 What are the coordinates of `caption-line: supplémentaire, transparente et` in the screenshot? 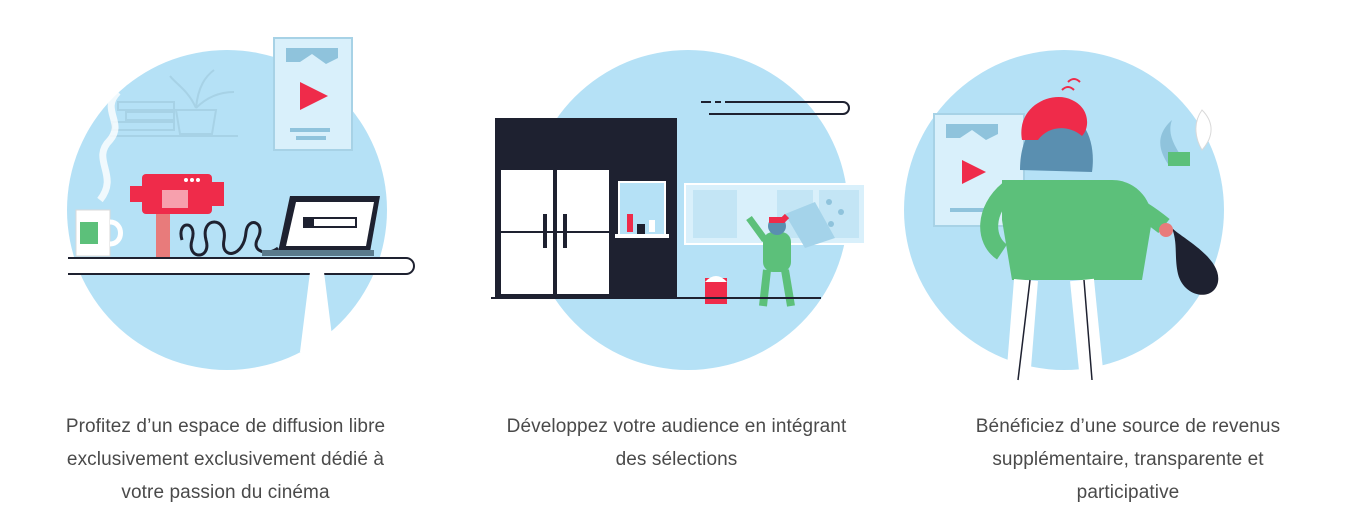 It's located at (1128, 459).